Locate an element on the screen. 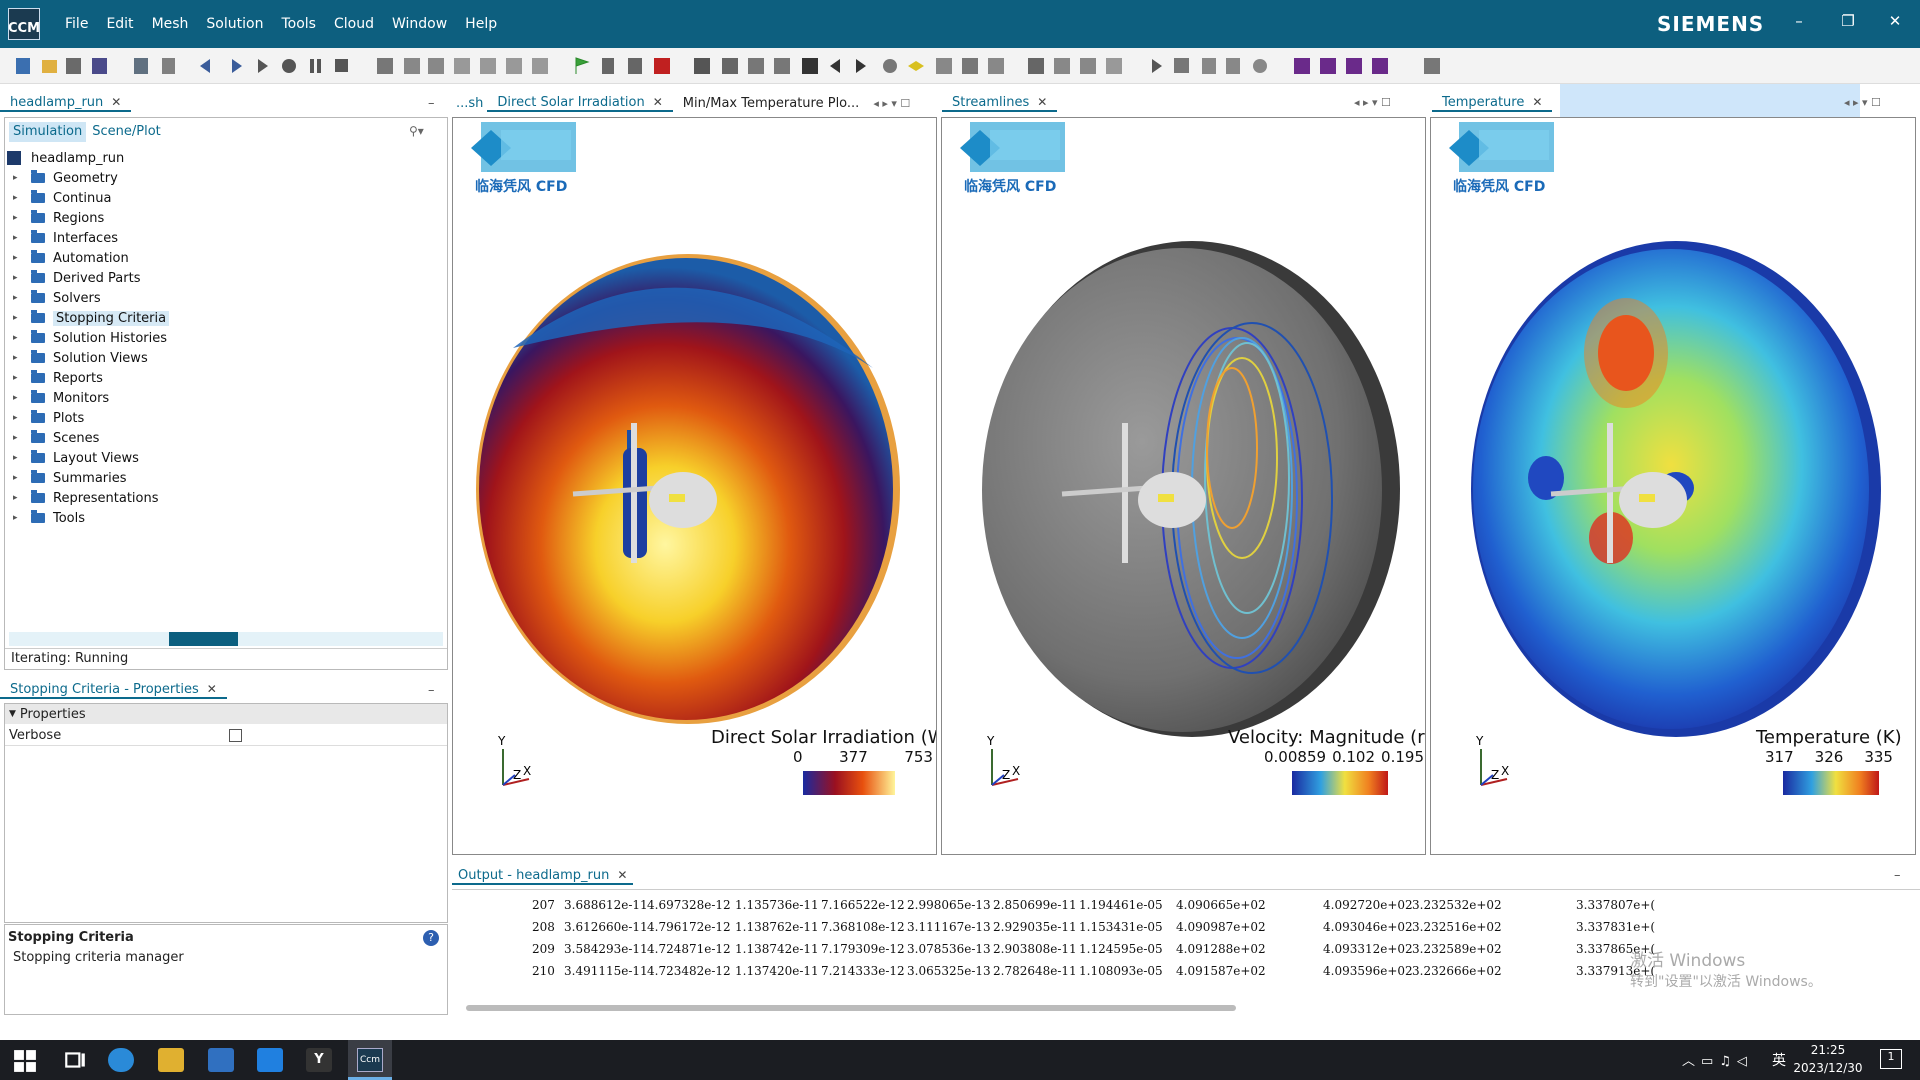  y-app-icon: Y is located at coordinates (319, 1060).